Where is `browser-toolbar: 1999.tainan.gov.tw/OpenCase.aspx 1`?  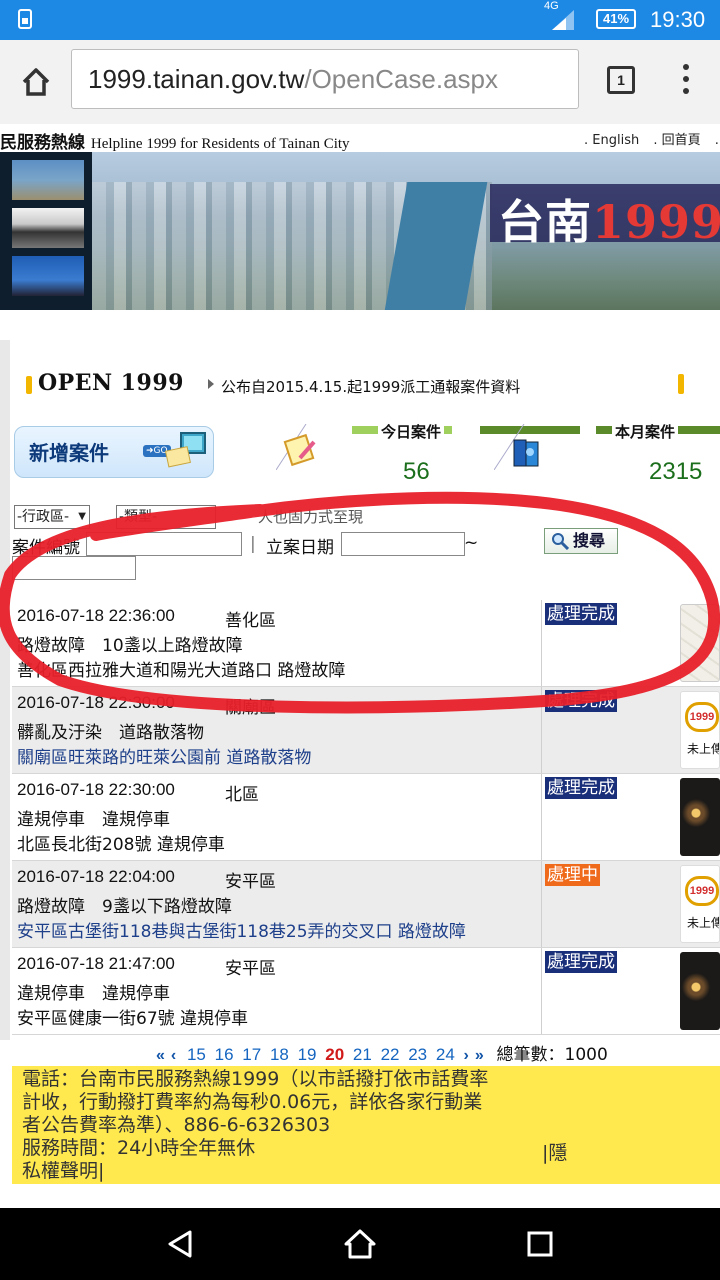 browser-toolbar: 1999.tainan.gov.tw/OpenCase.aspx 1 is located at coordinates (360, 82).